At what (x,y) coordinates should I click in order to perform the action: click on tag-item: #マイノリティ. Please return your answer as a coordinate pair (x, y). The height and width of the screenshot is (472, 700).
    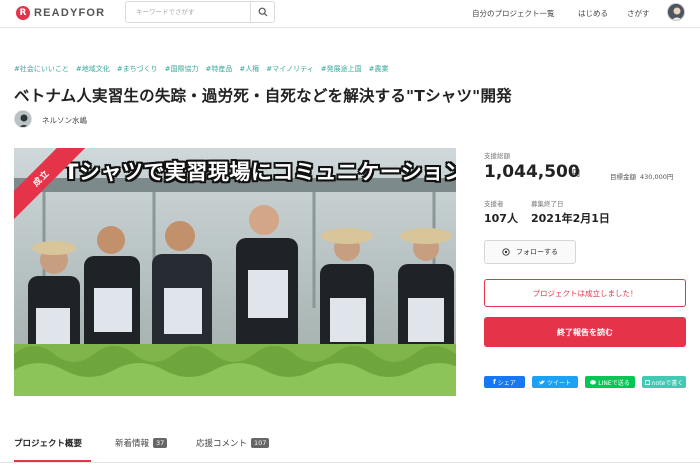
    Looking at the image, I should click on (289, 69).